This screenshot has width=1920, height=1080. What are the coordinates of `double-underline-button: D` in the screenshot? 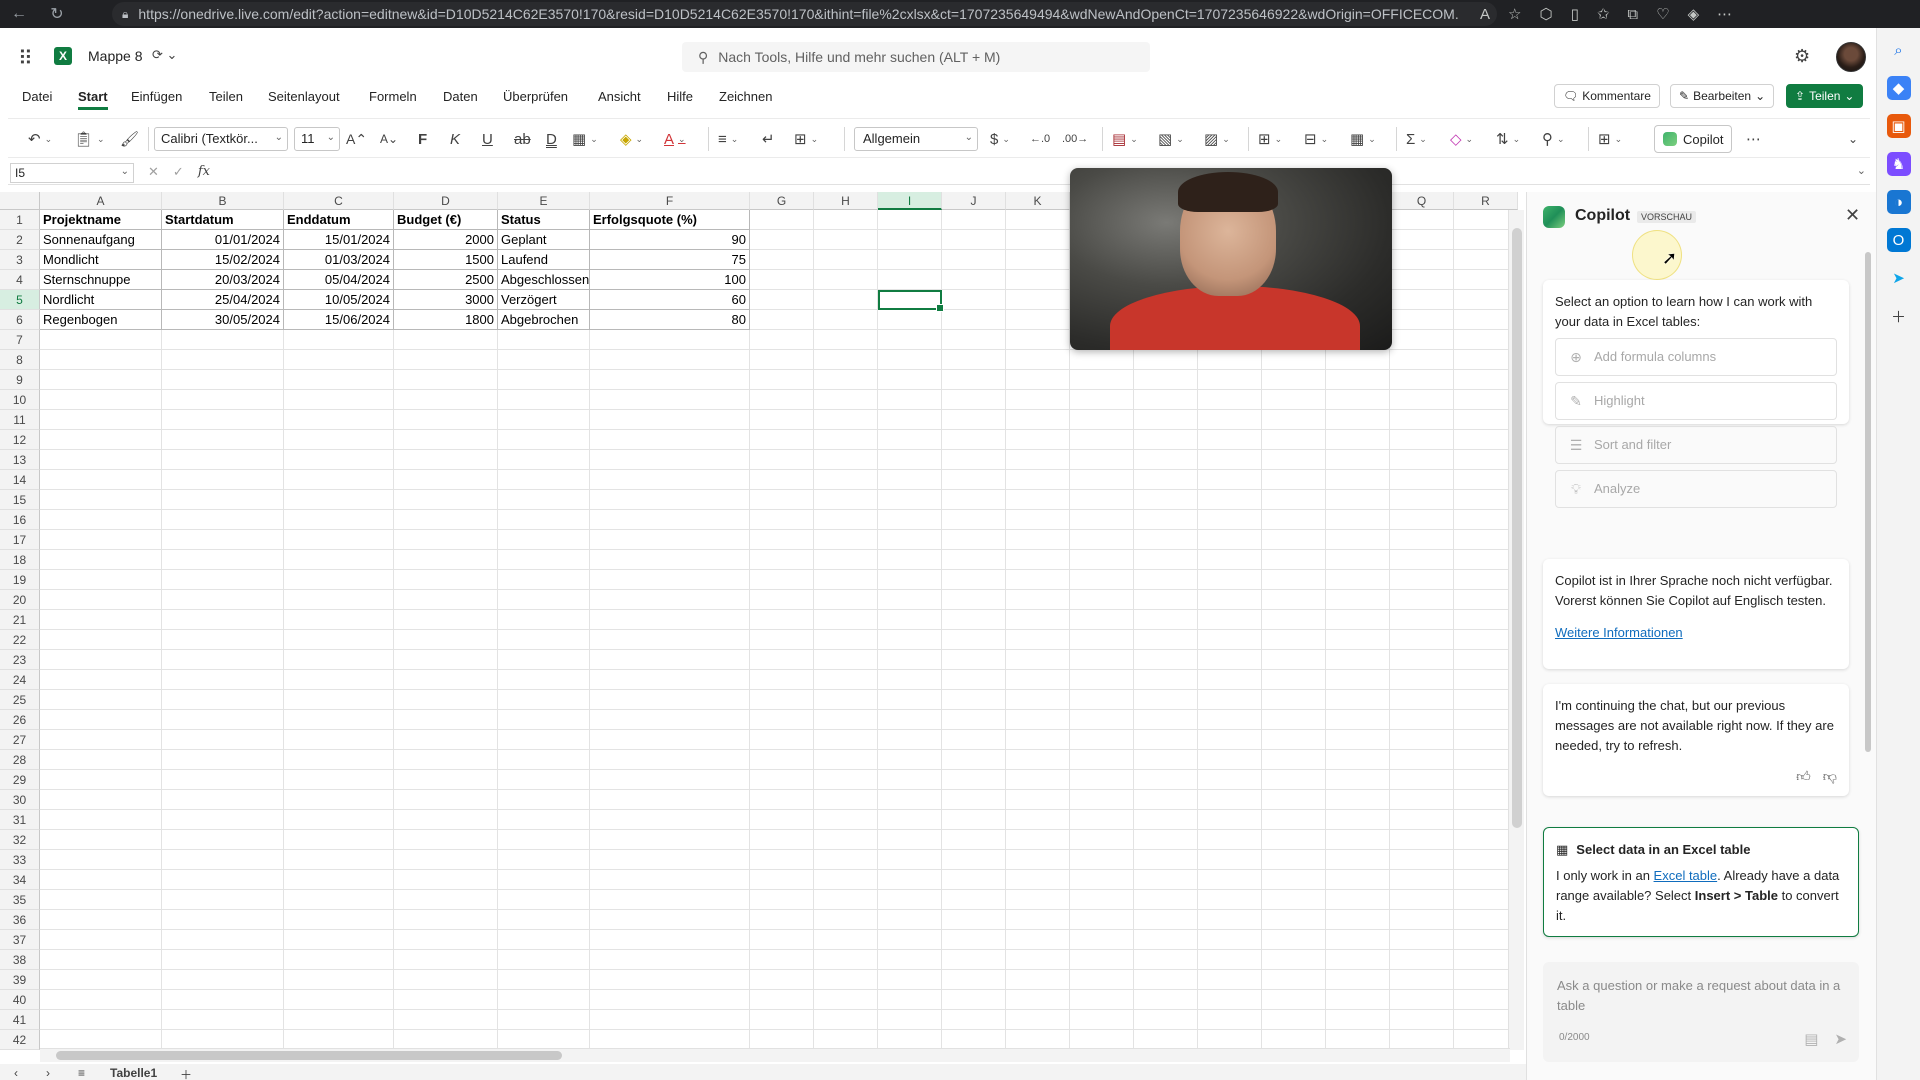 It's located at (551, 139).